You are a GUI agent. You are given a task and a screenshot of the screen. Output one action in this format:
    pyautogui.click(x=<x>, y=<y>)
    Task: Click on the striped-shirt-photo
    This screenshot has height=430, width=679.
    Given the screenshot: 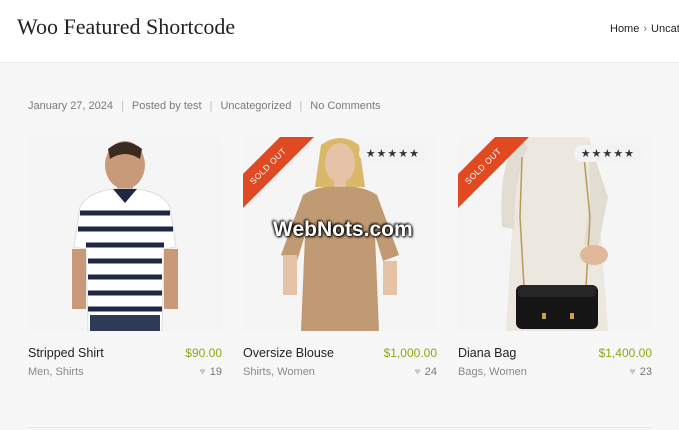 What is the action you would take?
    pyautogui.click(x=125, y=234)
    